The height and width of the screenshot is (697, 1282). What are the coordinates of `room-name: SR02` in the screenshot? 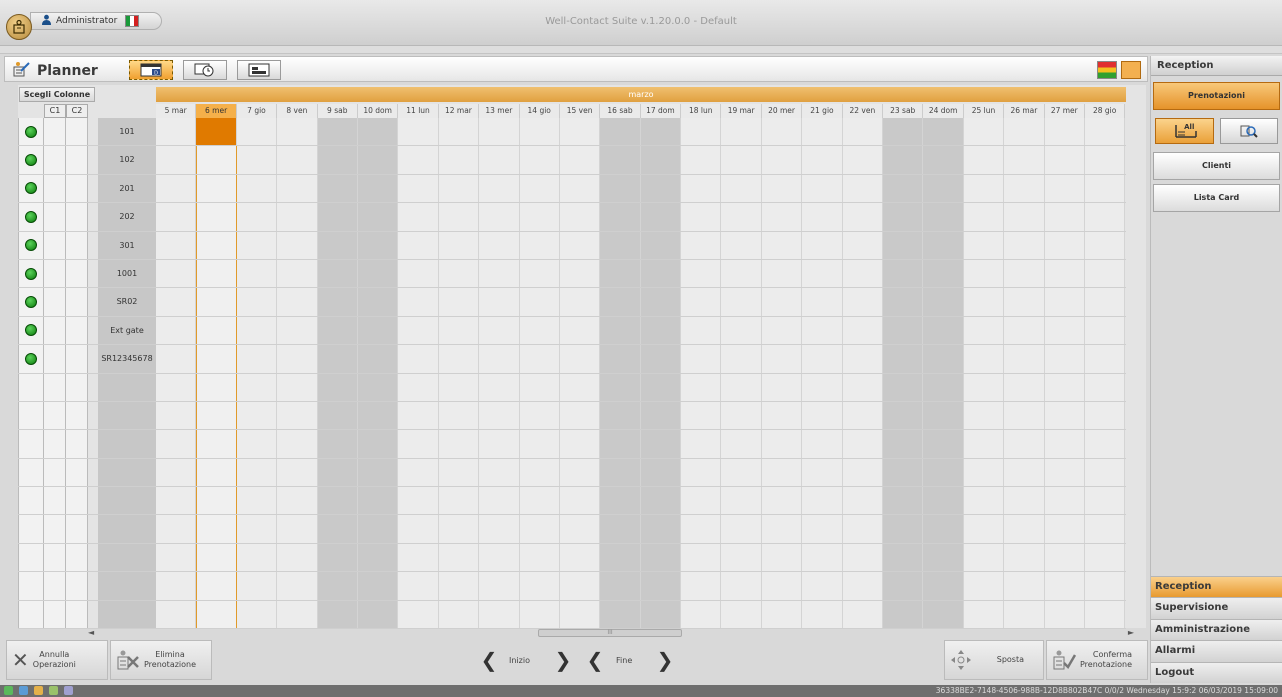 It's located at (127, 302).